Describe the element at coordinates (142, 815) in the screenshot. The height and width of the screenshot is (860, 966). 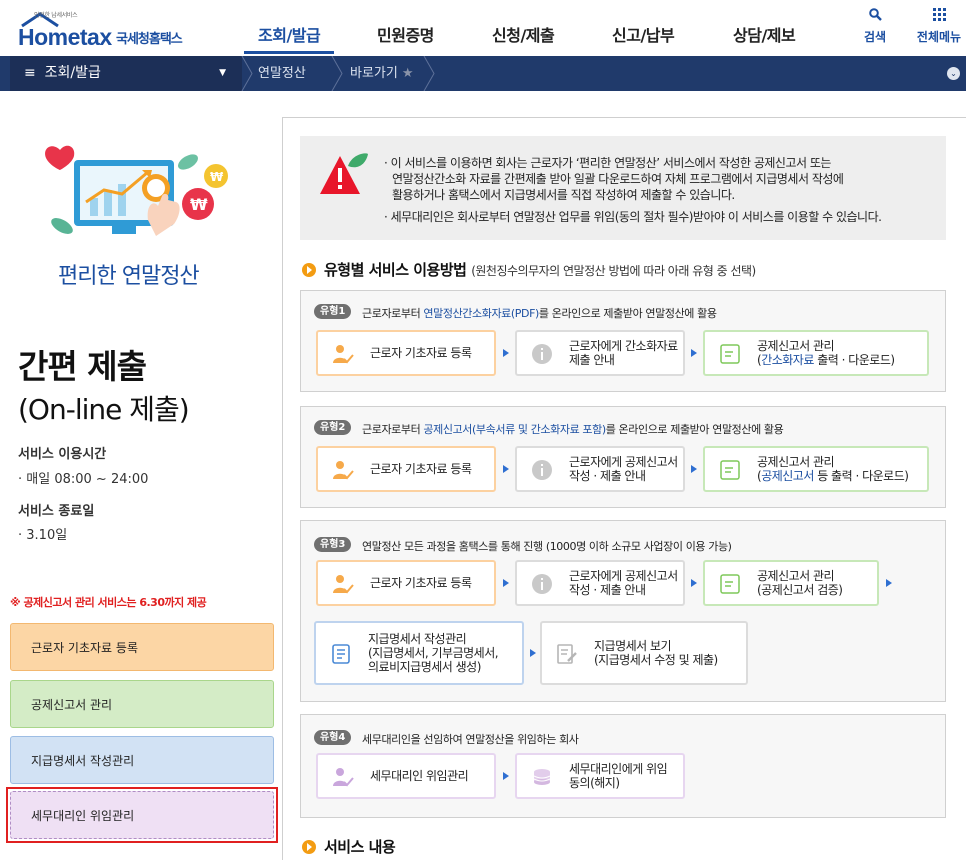
I see `selection-highlight` at that location.